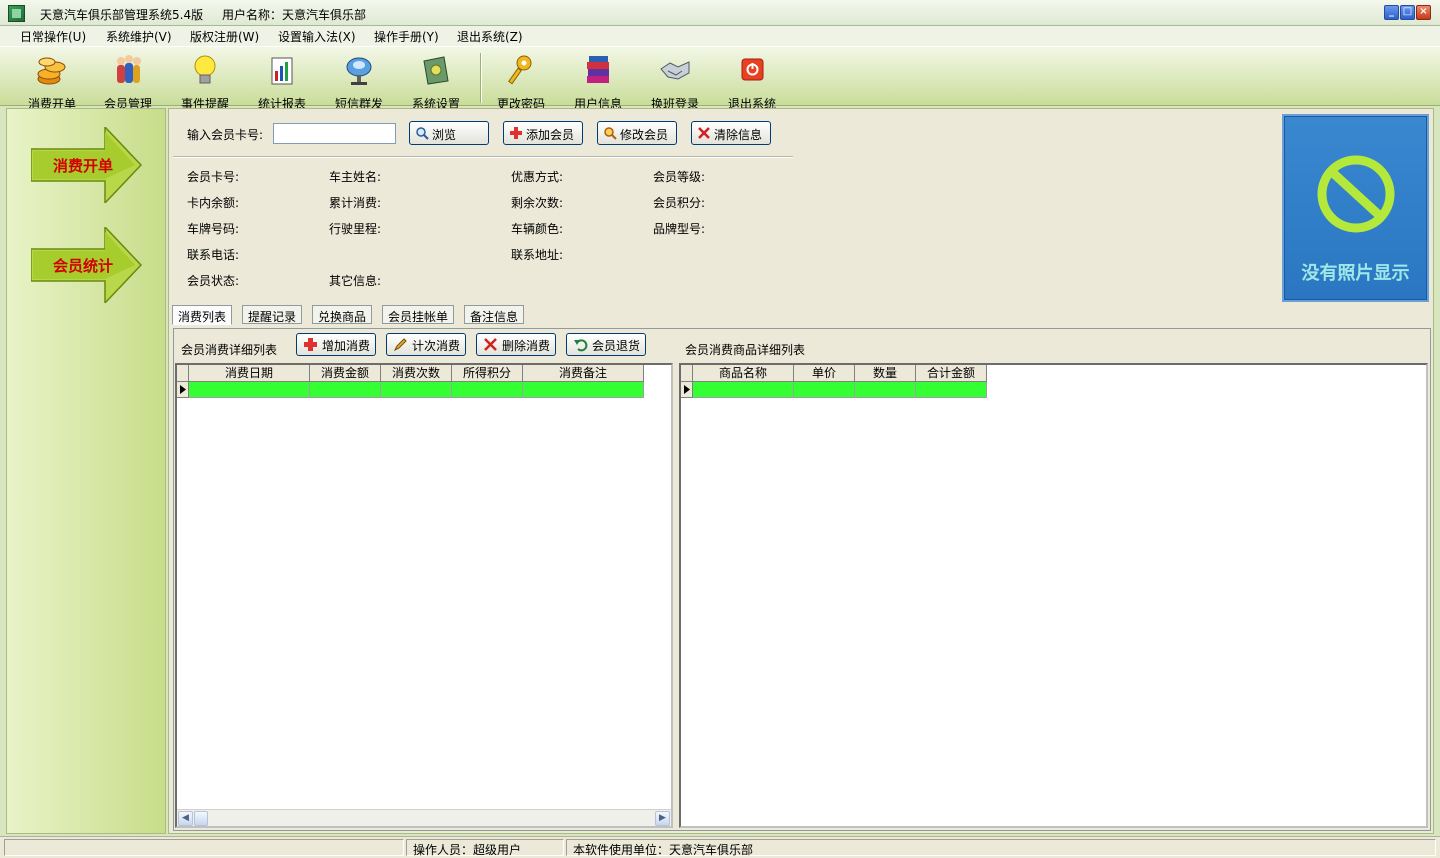  I want to click on label-owner-name: 车主姓名:, so click(355, 177).